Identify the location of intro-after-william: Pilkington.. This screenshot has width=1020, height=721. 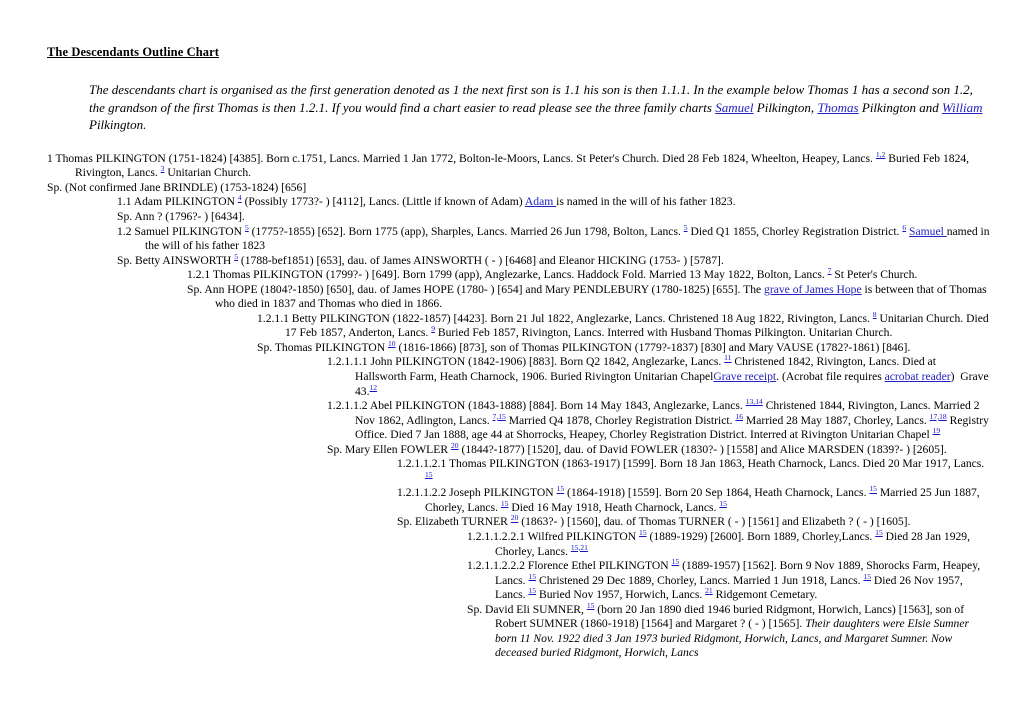
(118, 125).